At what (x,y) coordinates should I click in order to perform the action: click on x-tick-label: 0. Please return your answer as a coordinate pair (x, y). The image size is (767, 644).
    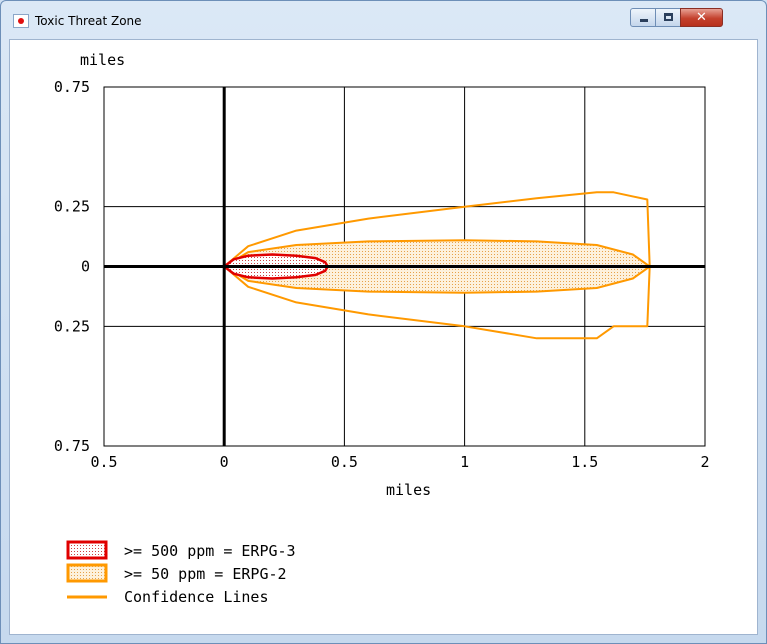
    Looking at the image, I should click on (224, 462).